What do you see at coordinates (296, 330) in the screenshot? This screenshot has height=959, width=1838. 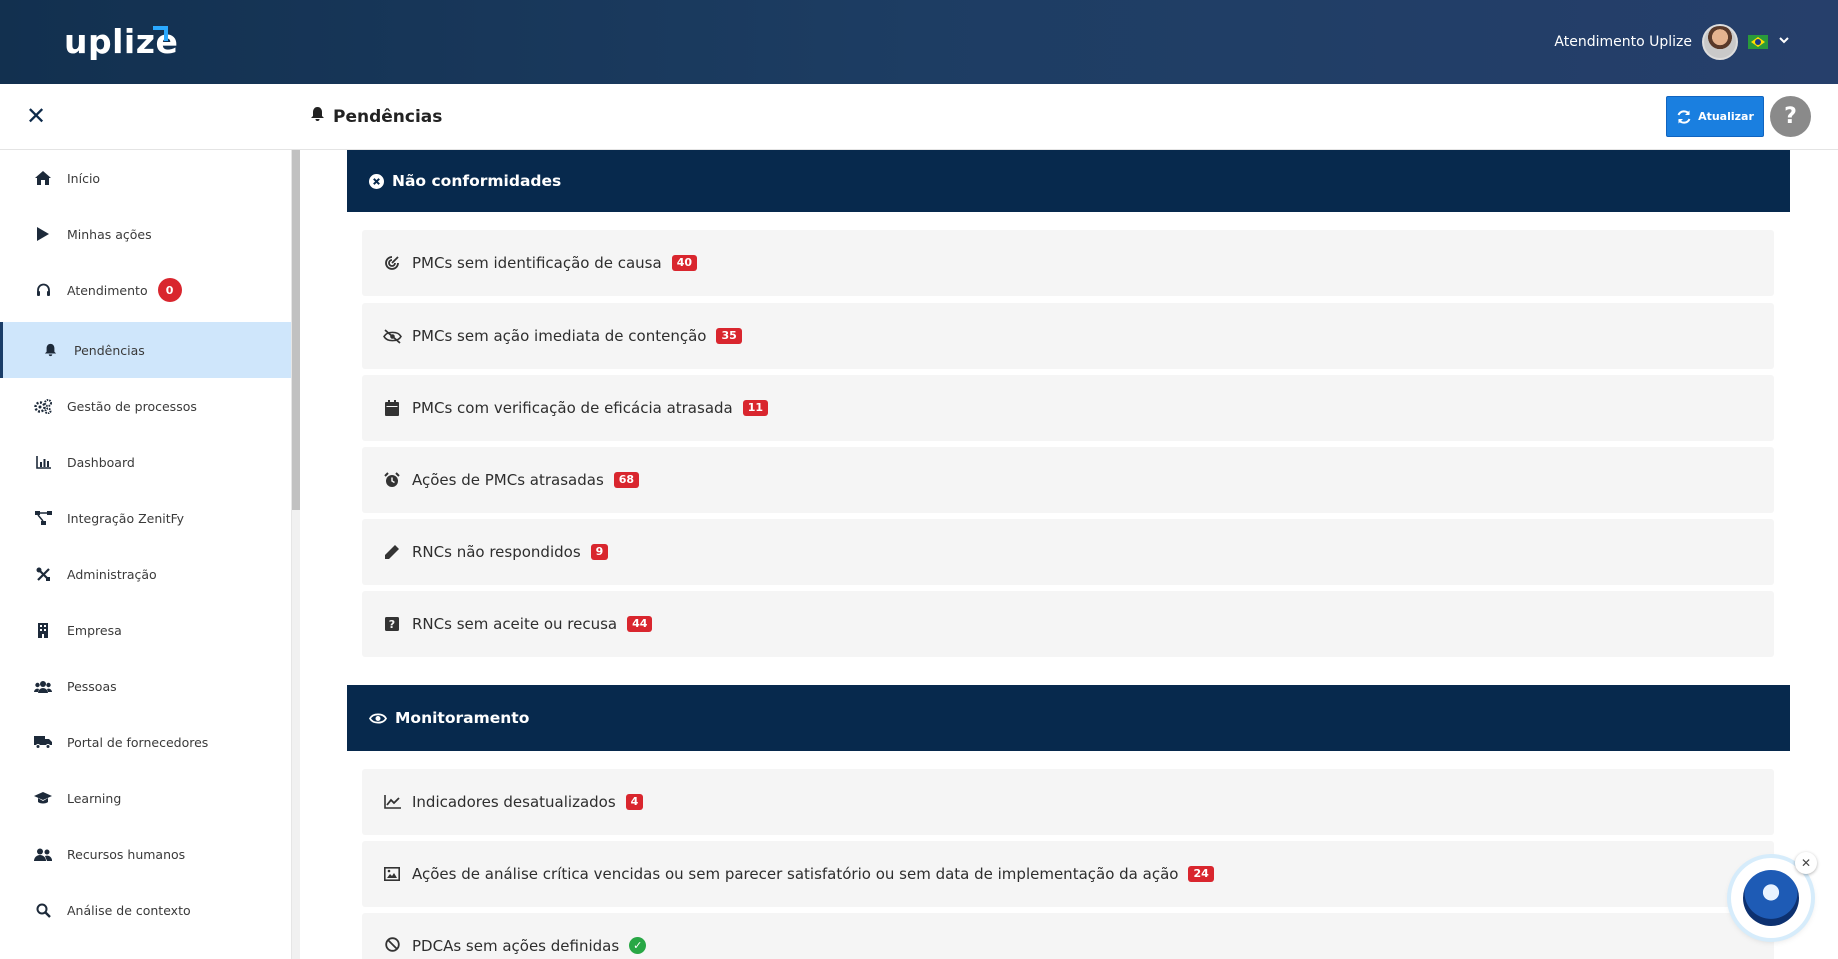 I see `sidebar-scrollbar-thumb` at bounding box center [296, 330].